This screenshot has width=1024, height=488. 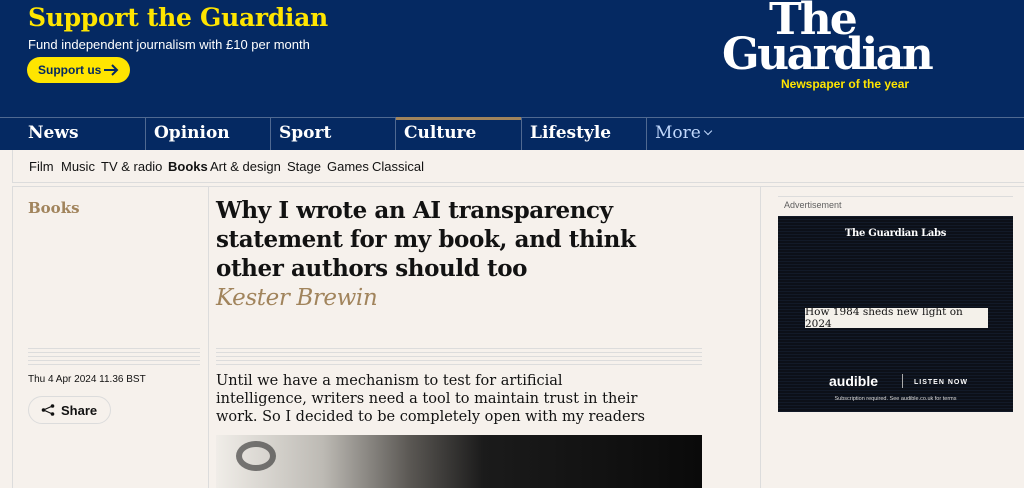 I want to click on share-button: Share, so click(x=69, y=410).